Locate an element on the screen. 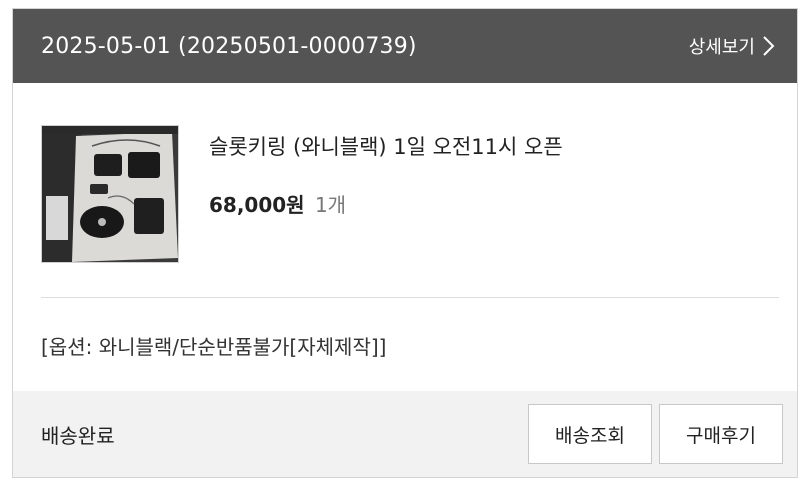 The image size is (800, 490). divider is located at coordinates (410, 297).